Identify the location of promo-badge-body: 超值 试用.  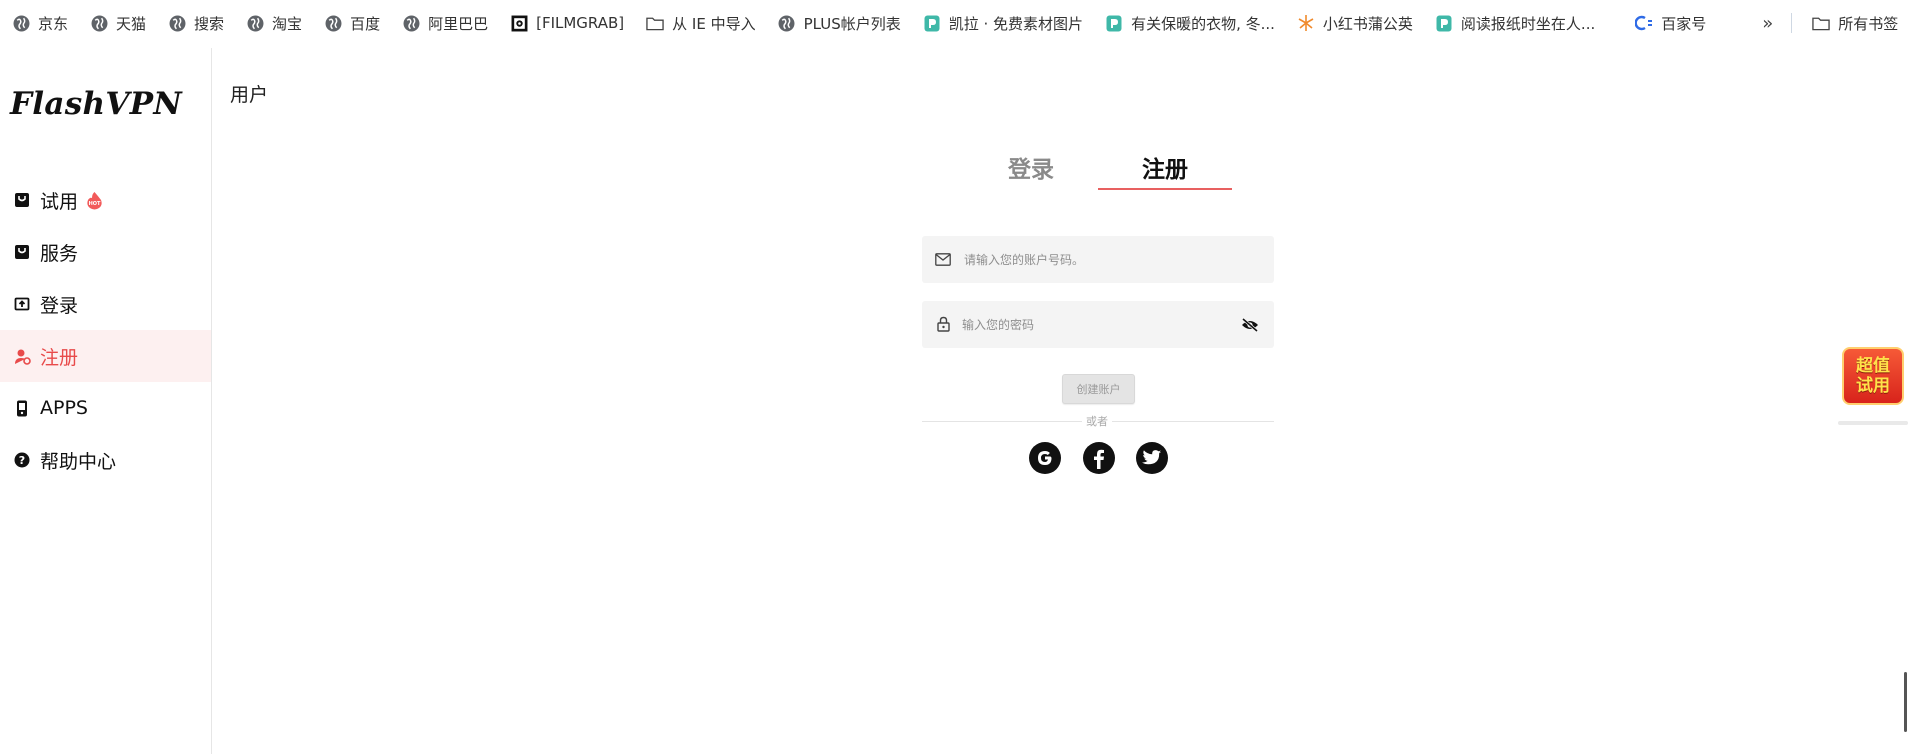
(1873, 376).